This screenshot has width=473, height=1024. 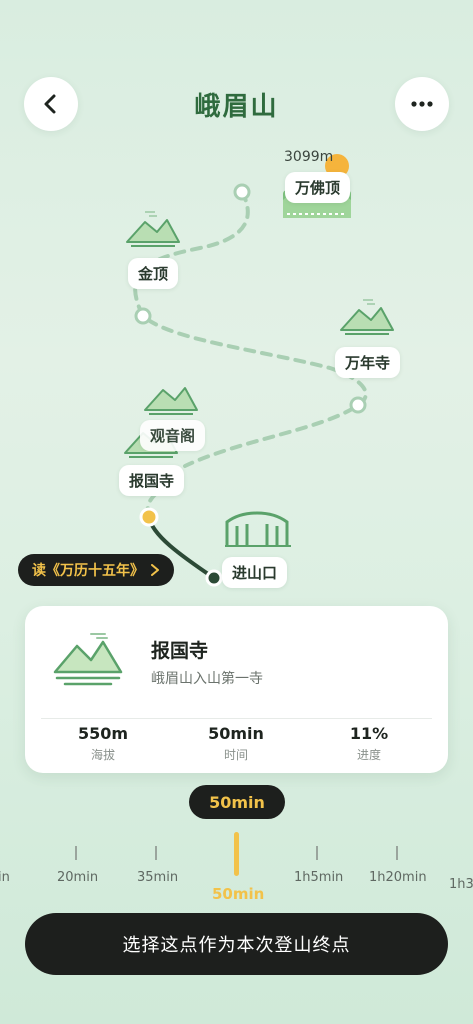 I want to click on timeline-active-label: 50min, so click(x=238, y=894).